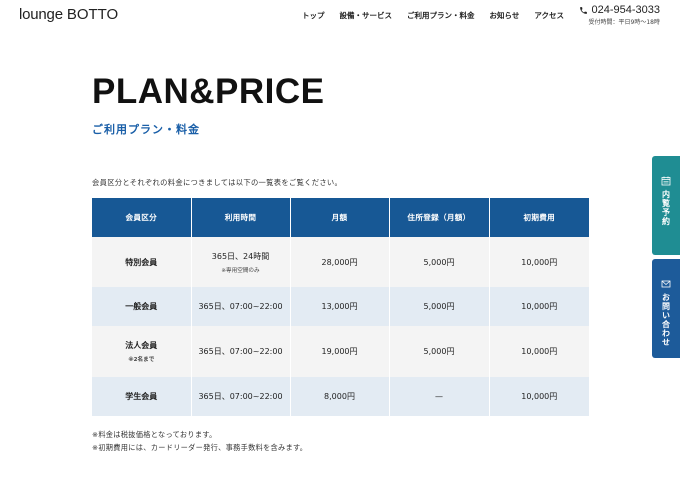 This screenshot has width=680, height=480. What do you see at coordinates (539, 217) in the screenshot?
I see `header-initial: 初期費用` at bounding box center [539, 217].